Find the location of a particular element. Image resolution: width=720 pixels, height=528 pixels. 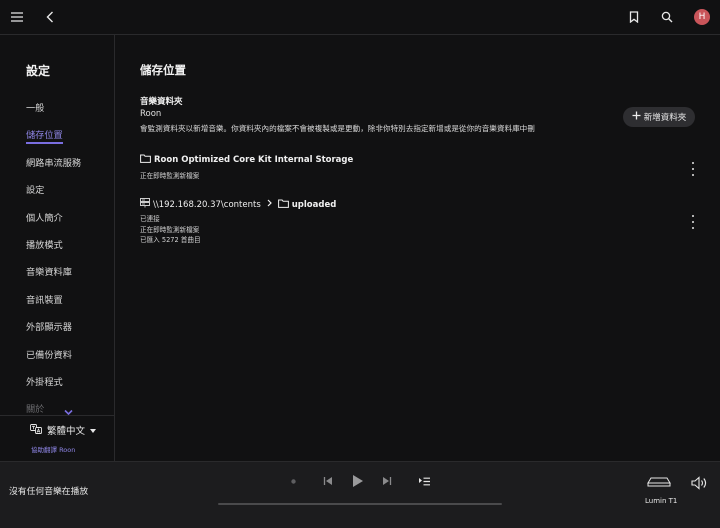

search-icon is located at coordinates (667, 17).